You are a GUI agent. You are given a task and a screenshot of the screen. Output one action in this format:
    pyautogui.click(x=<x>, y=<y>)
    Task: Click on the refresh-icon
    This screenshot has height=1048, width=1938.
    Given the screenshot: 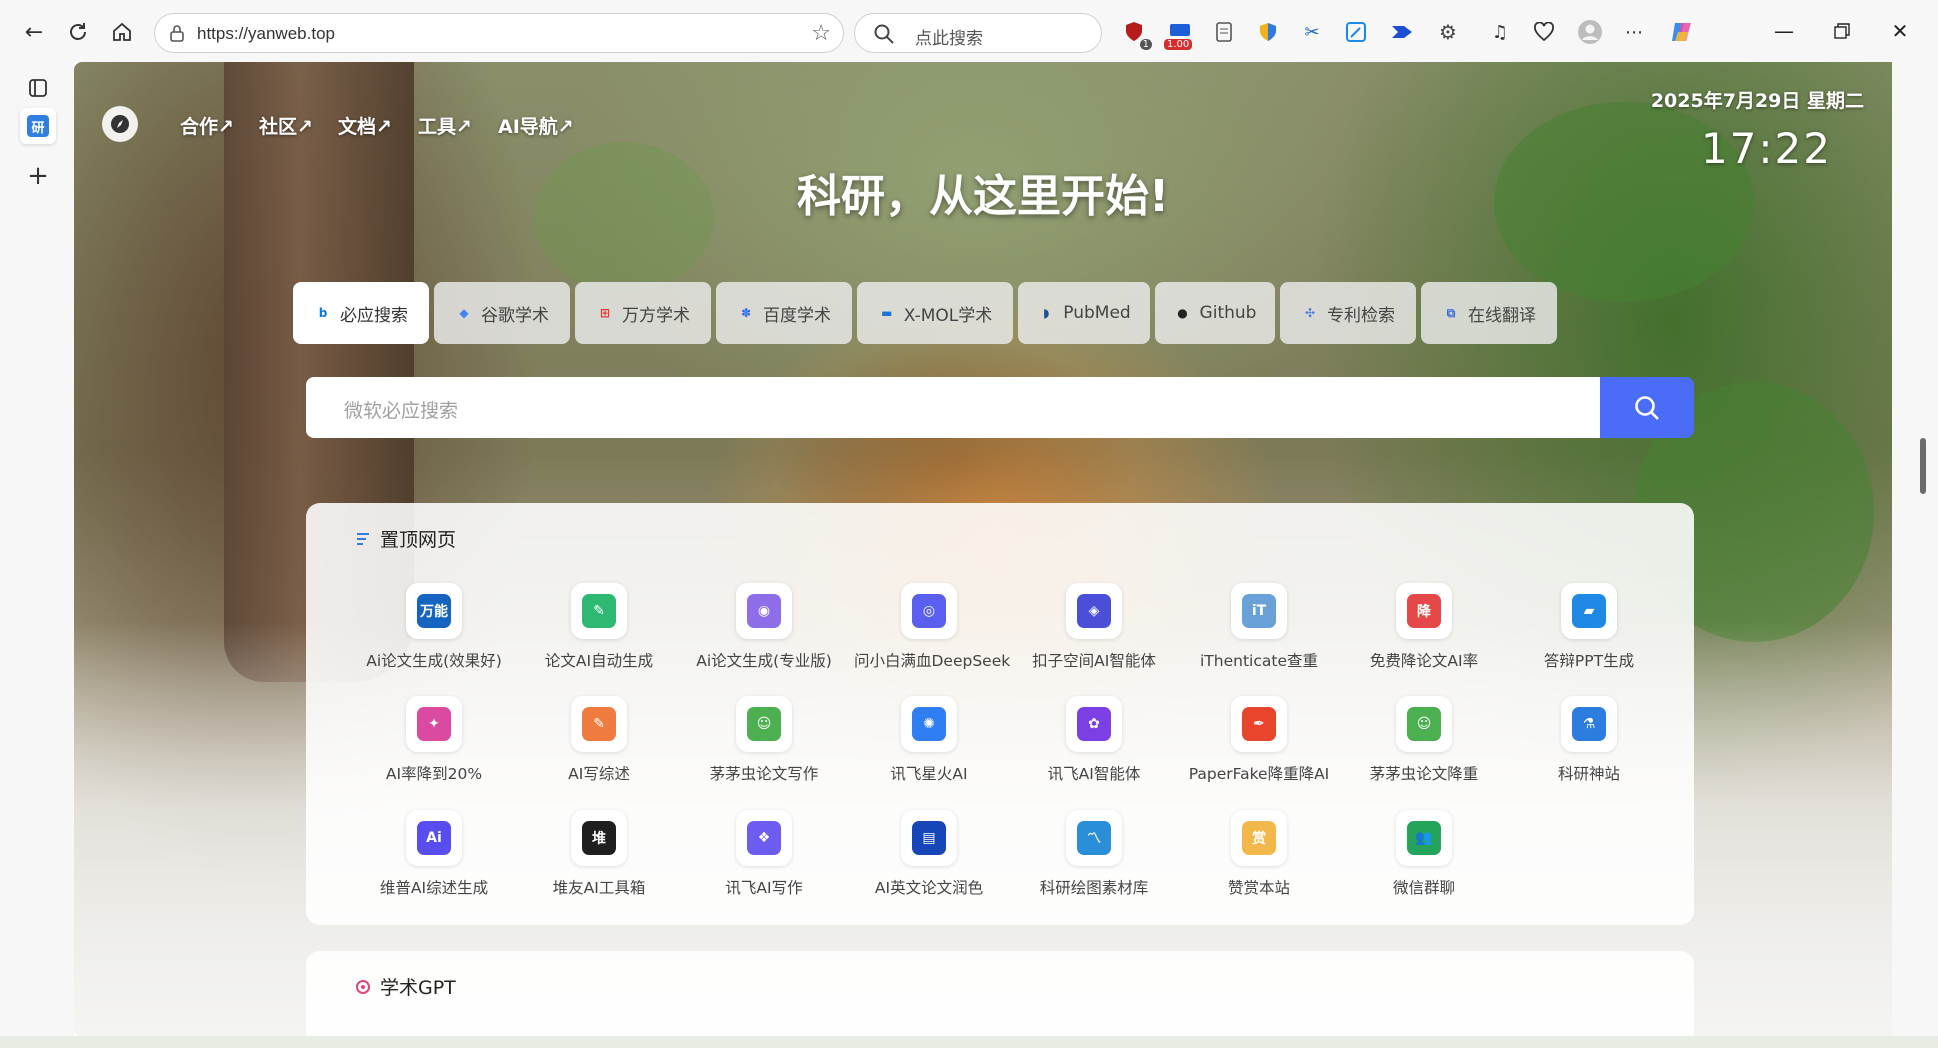 What is the action you would take?
    pyautogui.click(x=78, y=32)
    